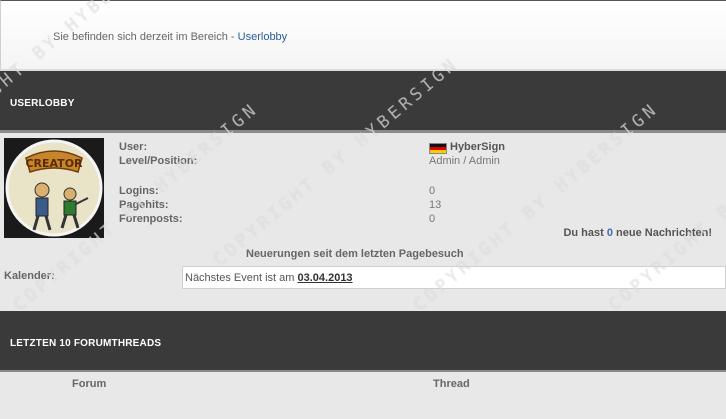 This screenshot has width=726, height=419. I want to click on forenposts-value: 0, so click(432, 219).